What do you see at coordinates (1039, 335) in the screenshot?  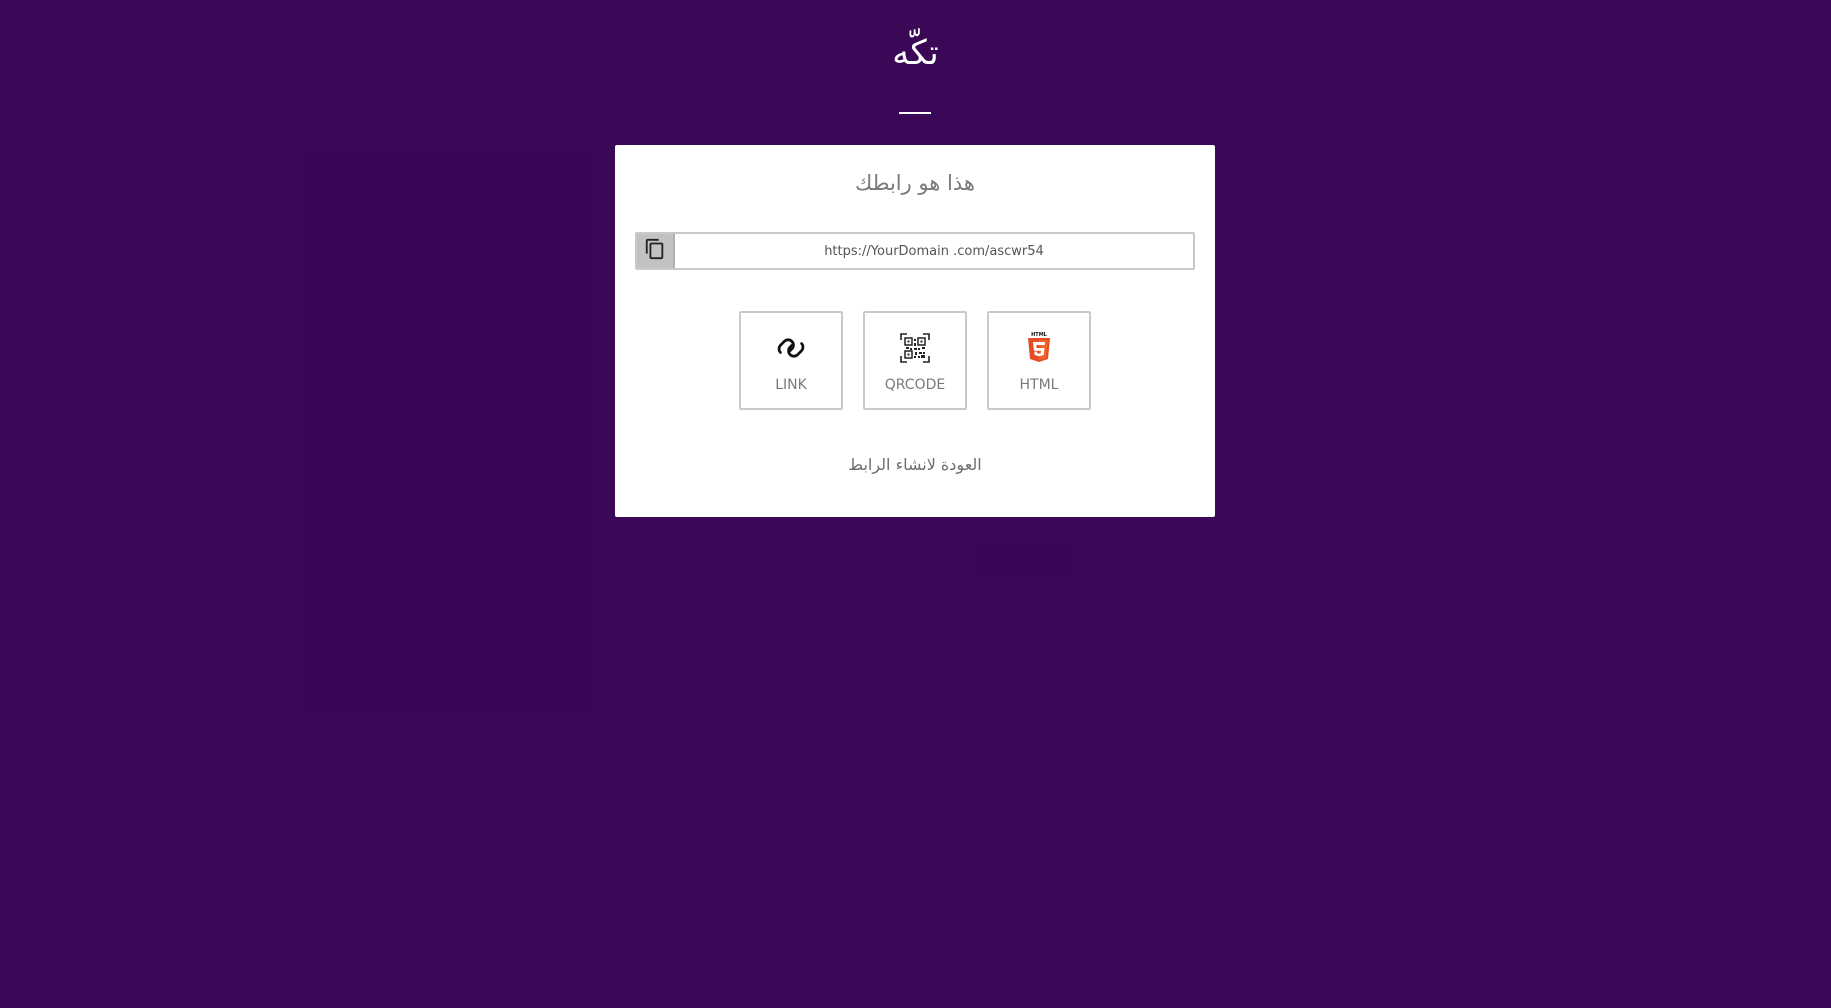 I see `svg-text: HTML` at bounding box center [1039, 335].